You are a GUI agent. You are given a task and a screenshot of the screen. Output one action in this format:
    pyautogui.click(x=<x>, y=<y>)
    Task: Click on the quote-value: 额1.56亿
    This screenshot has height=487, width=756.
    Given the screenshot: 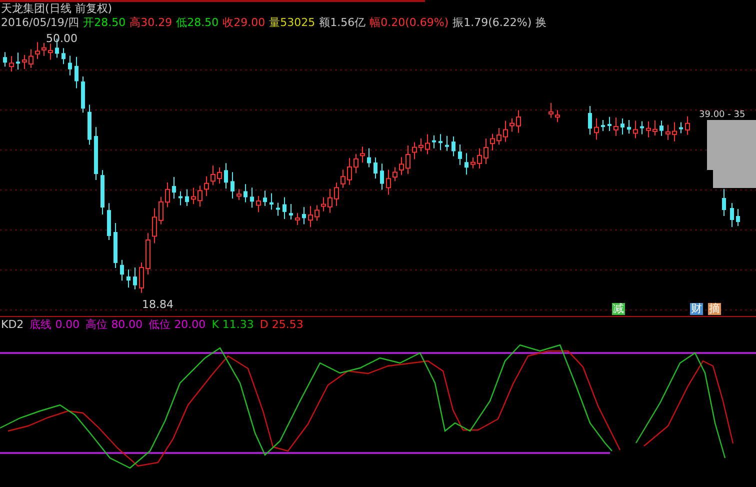 What is the action you would take?
    pyautogui.click(x=342, y=23)
    